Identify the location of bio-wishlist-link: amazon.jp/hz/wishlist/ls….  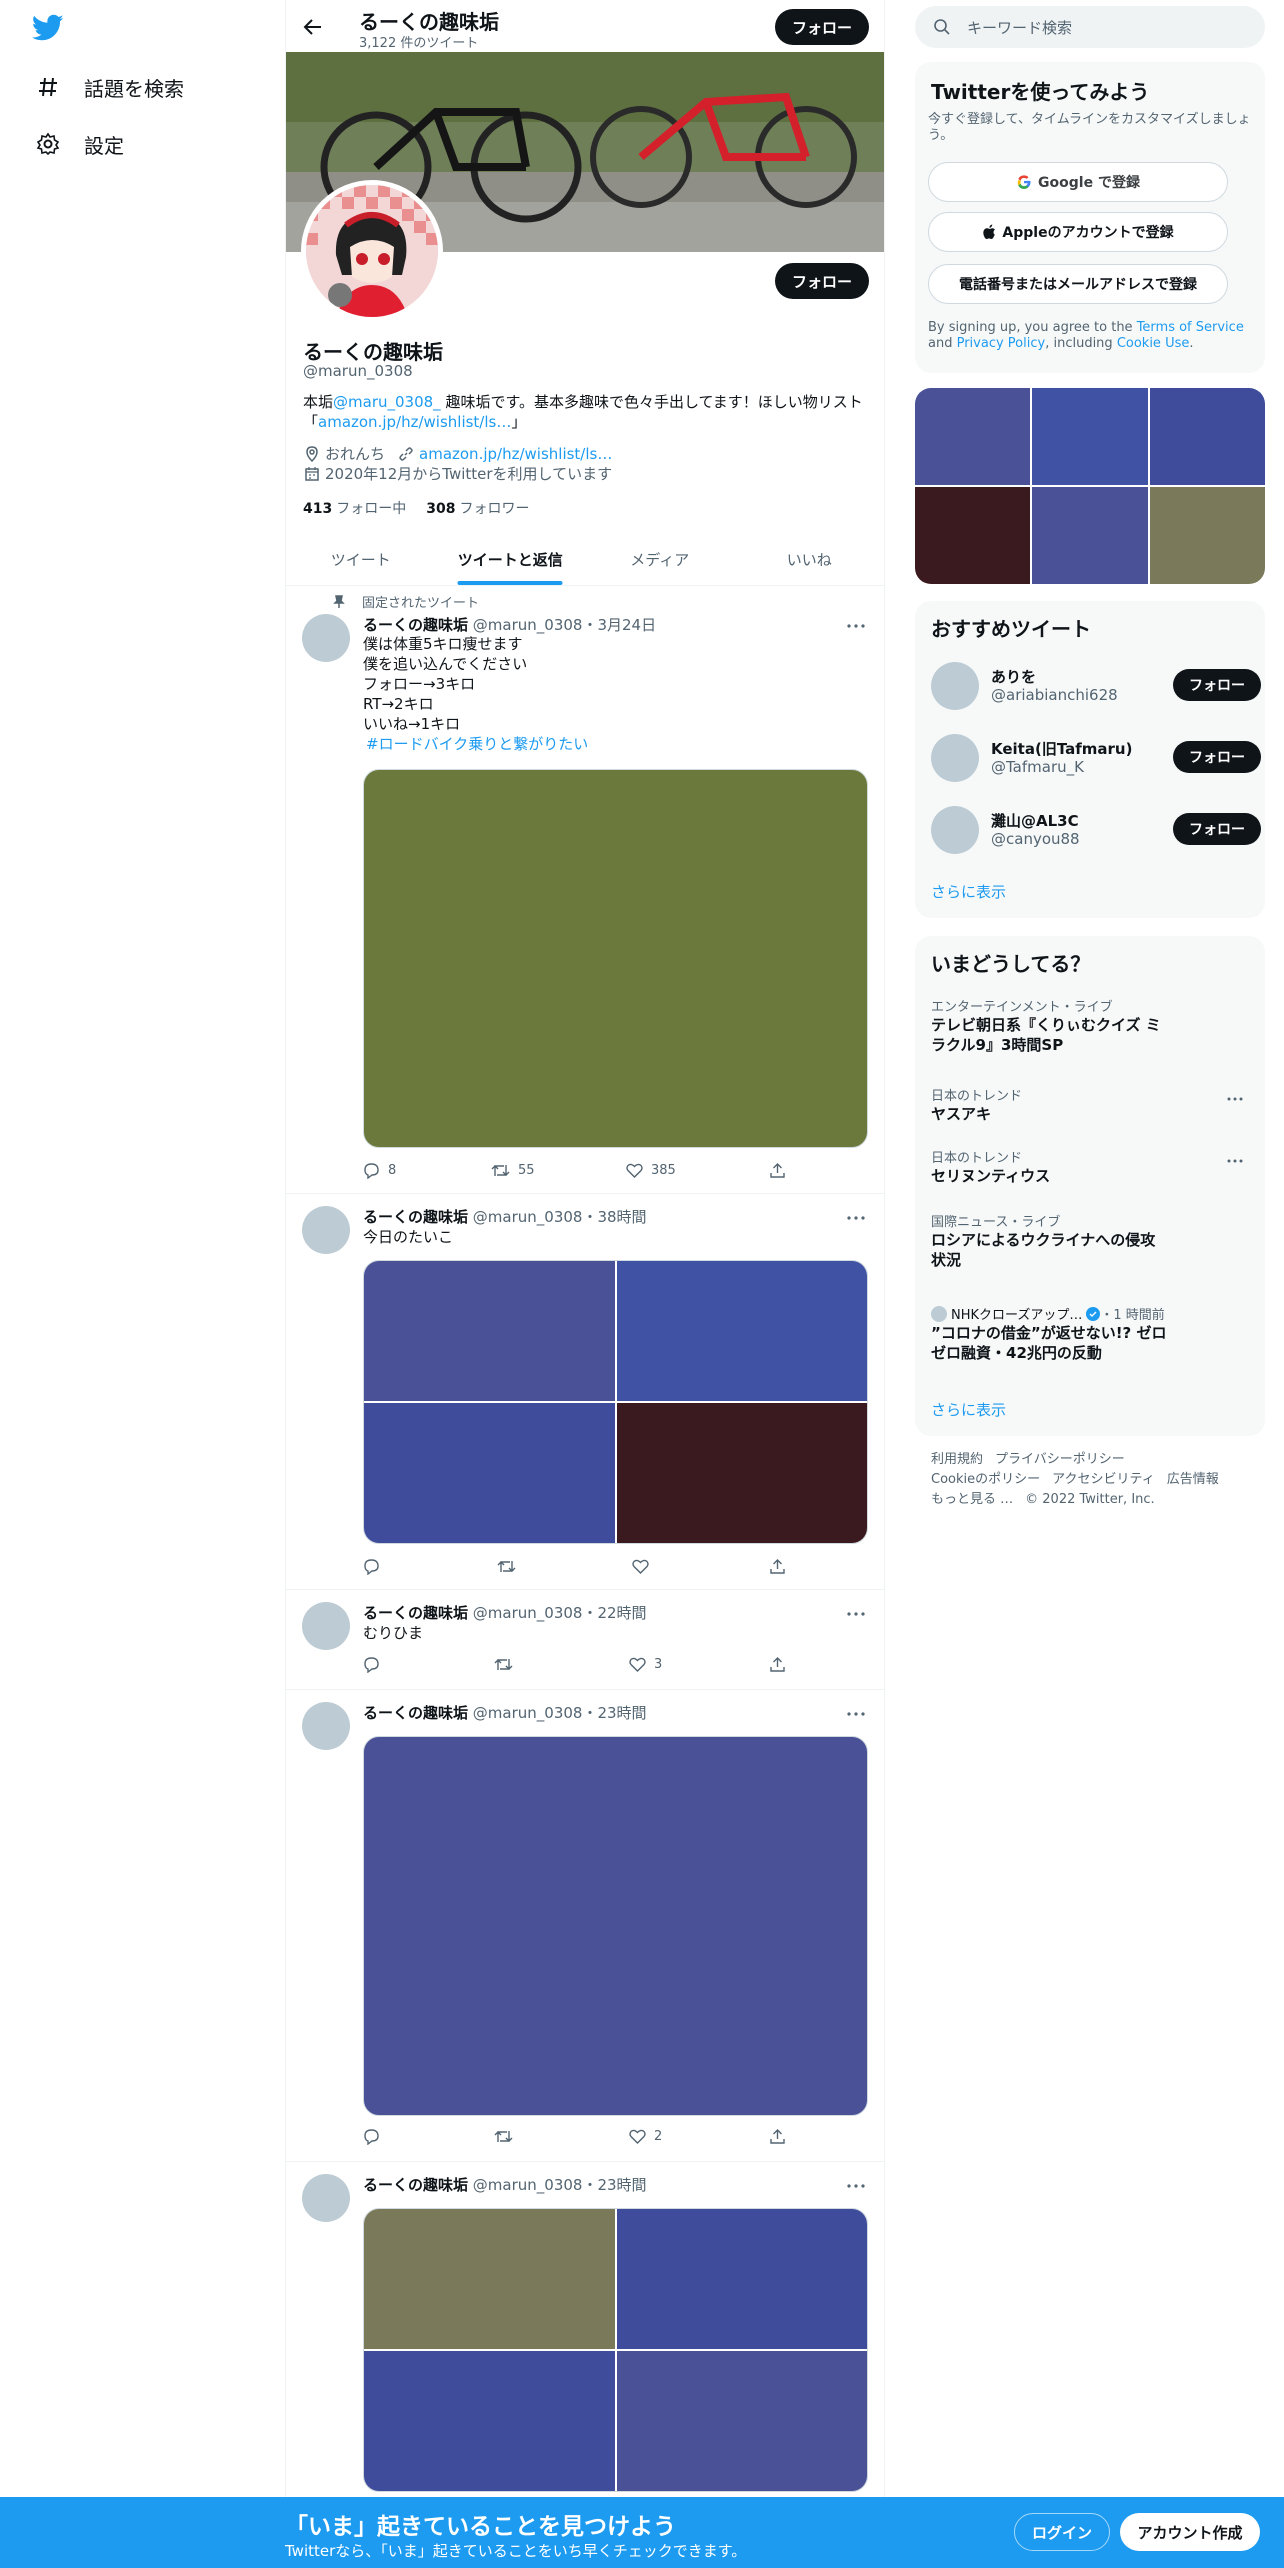
(414, 422).